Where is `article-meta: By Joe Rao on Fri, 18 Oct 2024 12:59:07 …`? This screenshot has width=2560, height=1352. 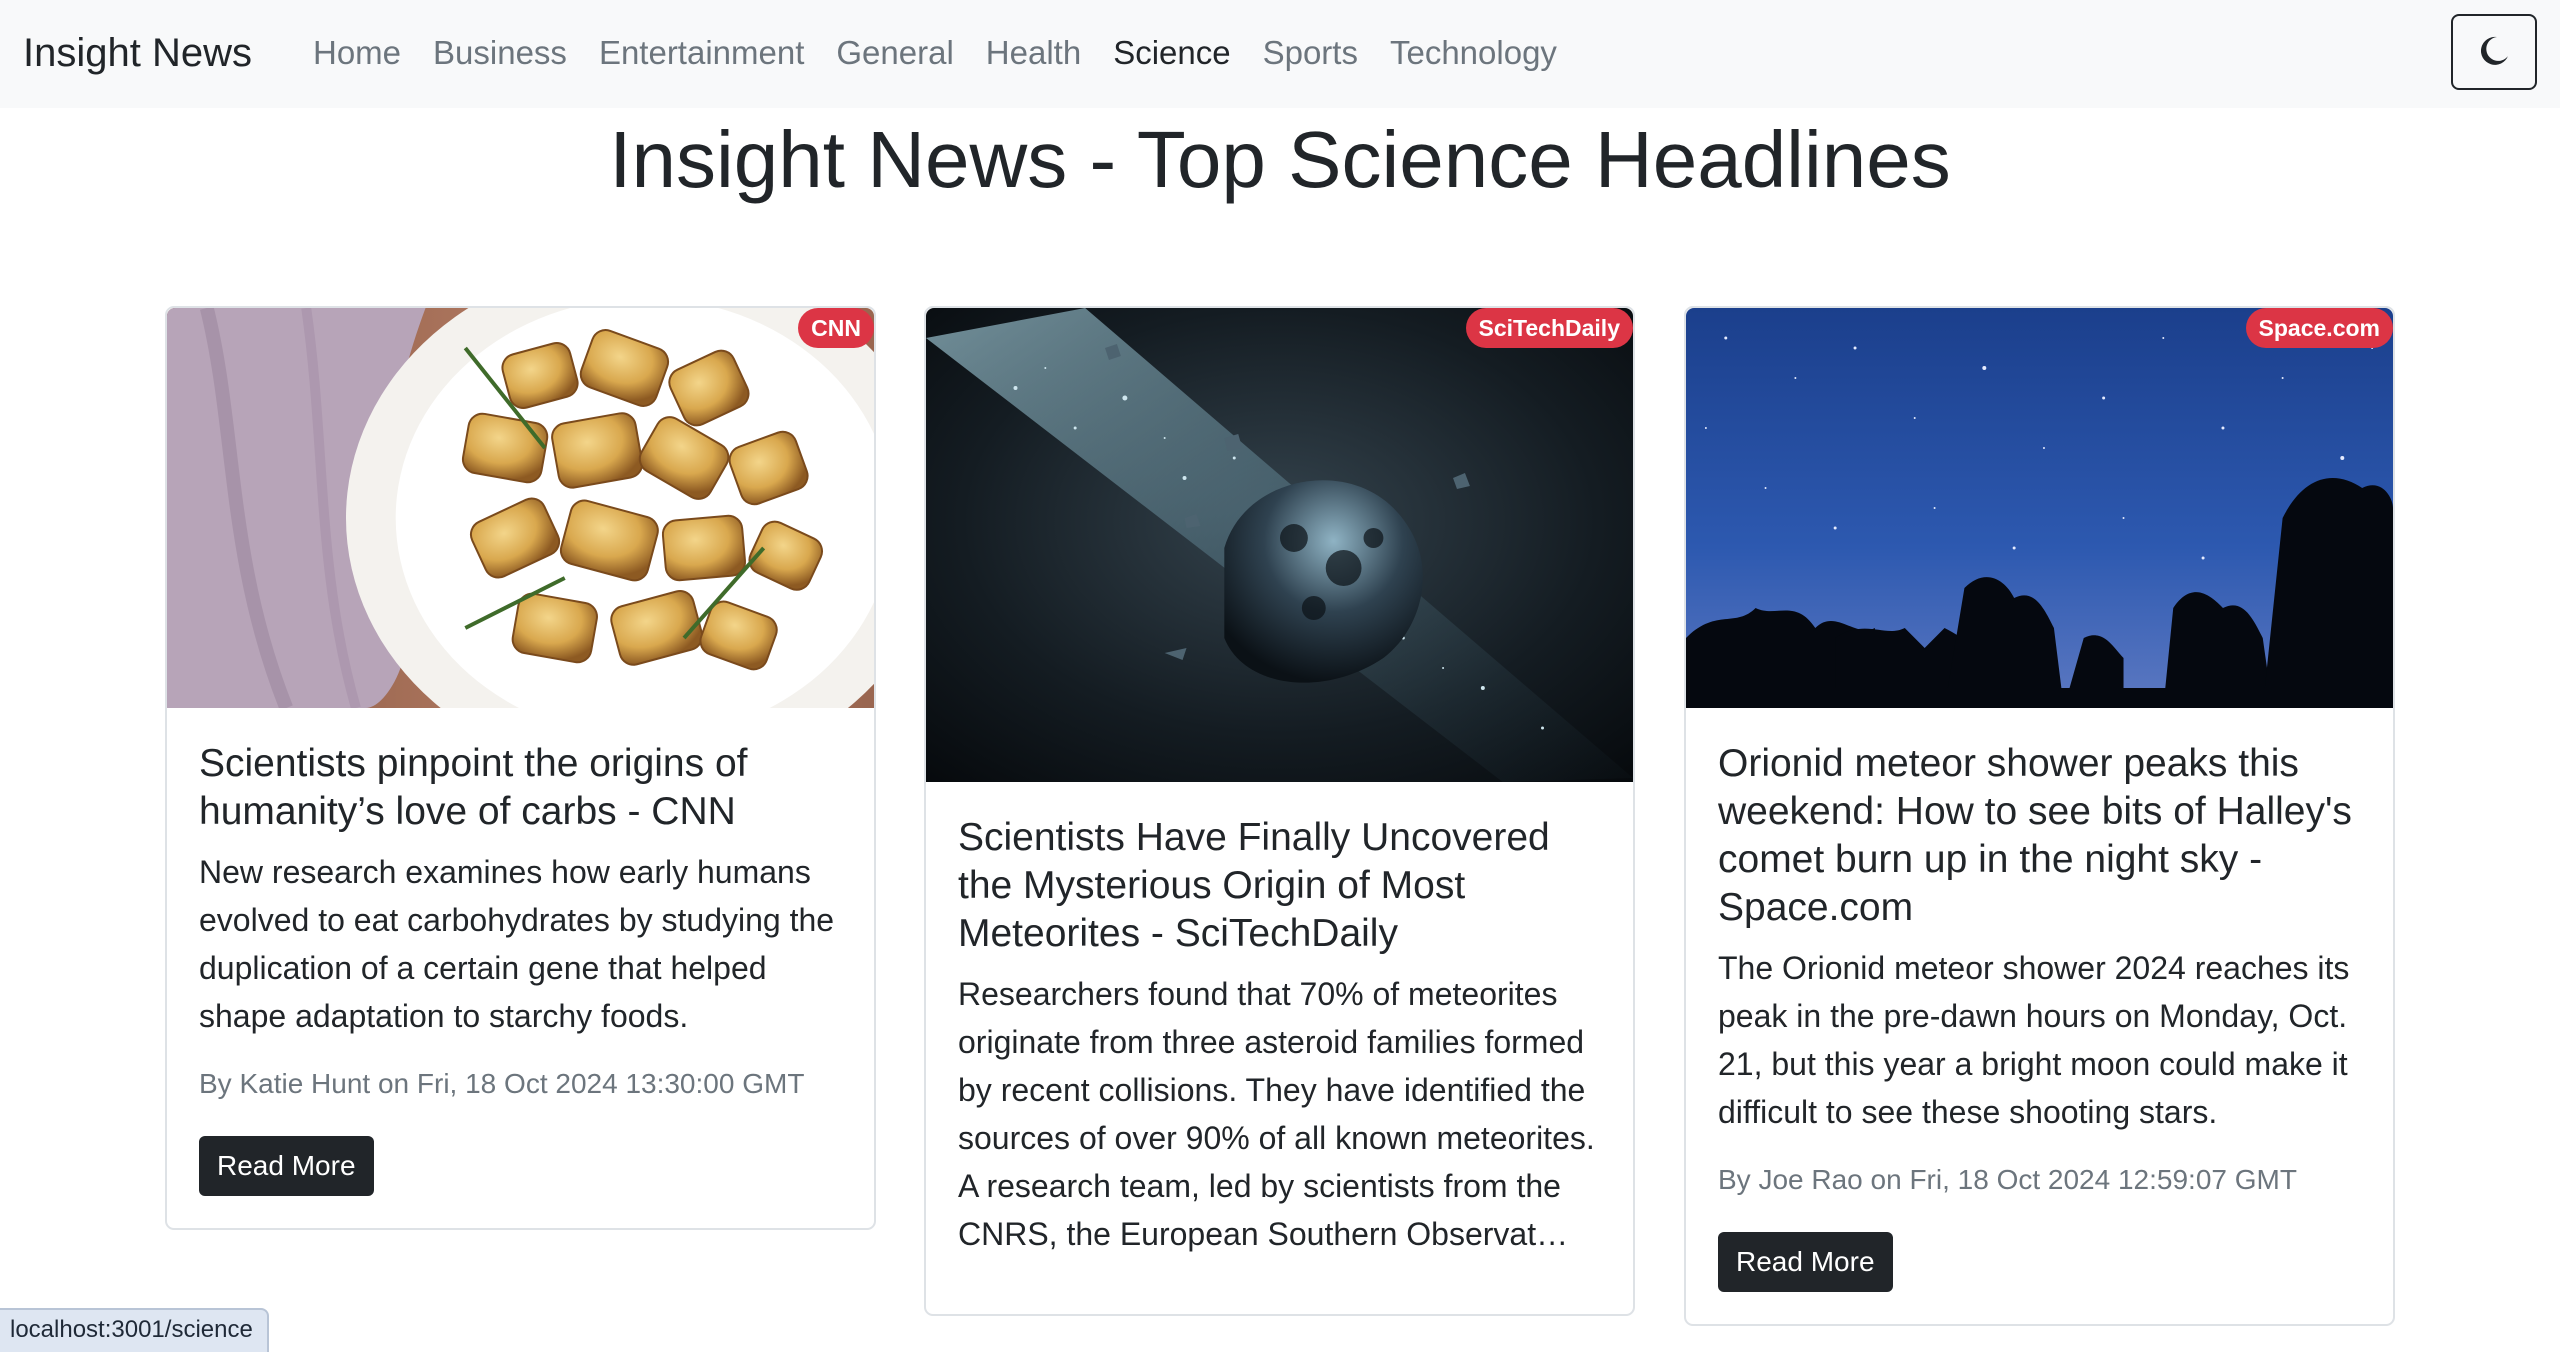
article-meta: By Joe Rao on Fri, 18 Oct 2024 12:59:07 … is located at coordinates (2007, 1179).